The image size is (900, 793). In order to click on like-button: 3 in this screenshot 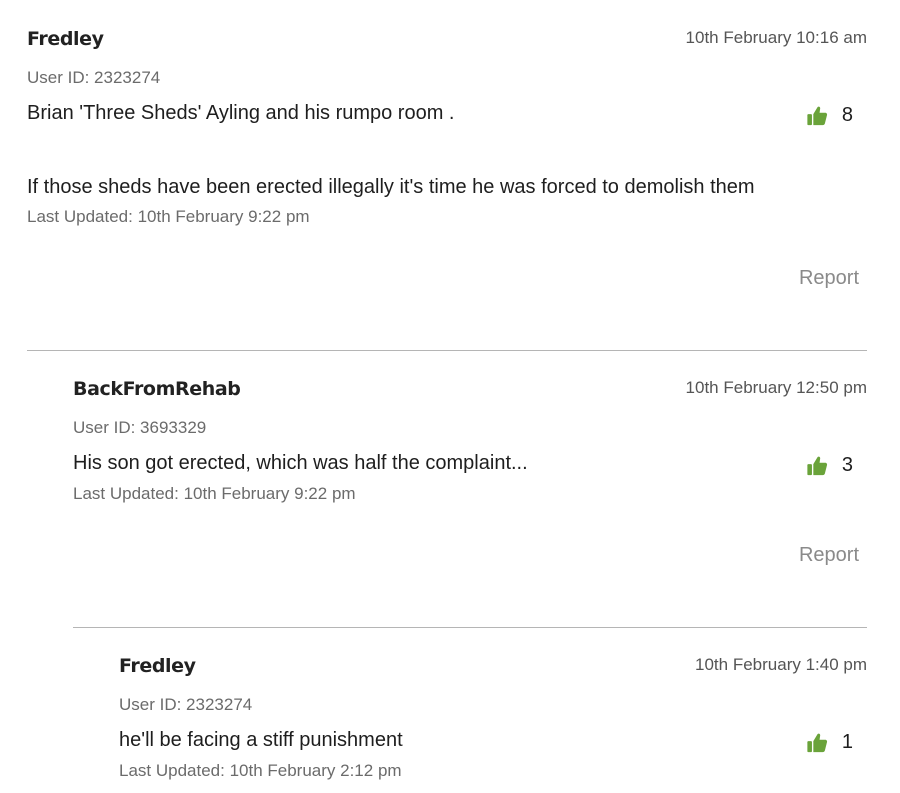, I will do `click(829, 465)`.